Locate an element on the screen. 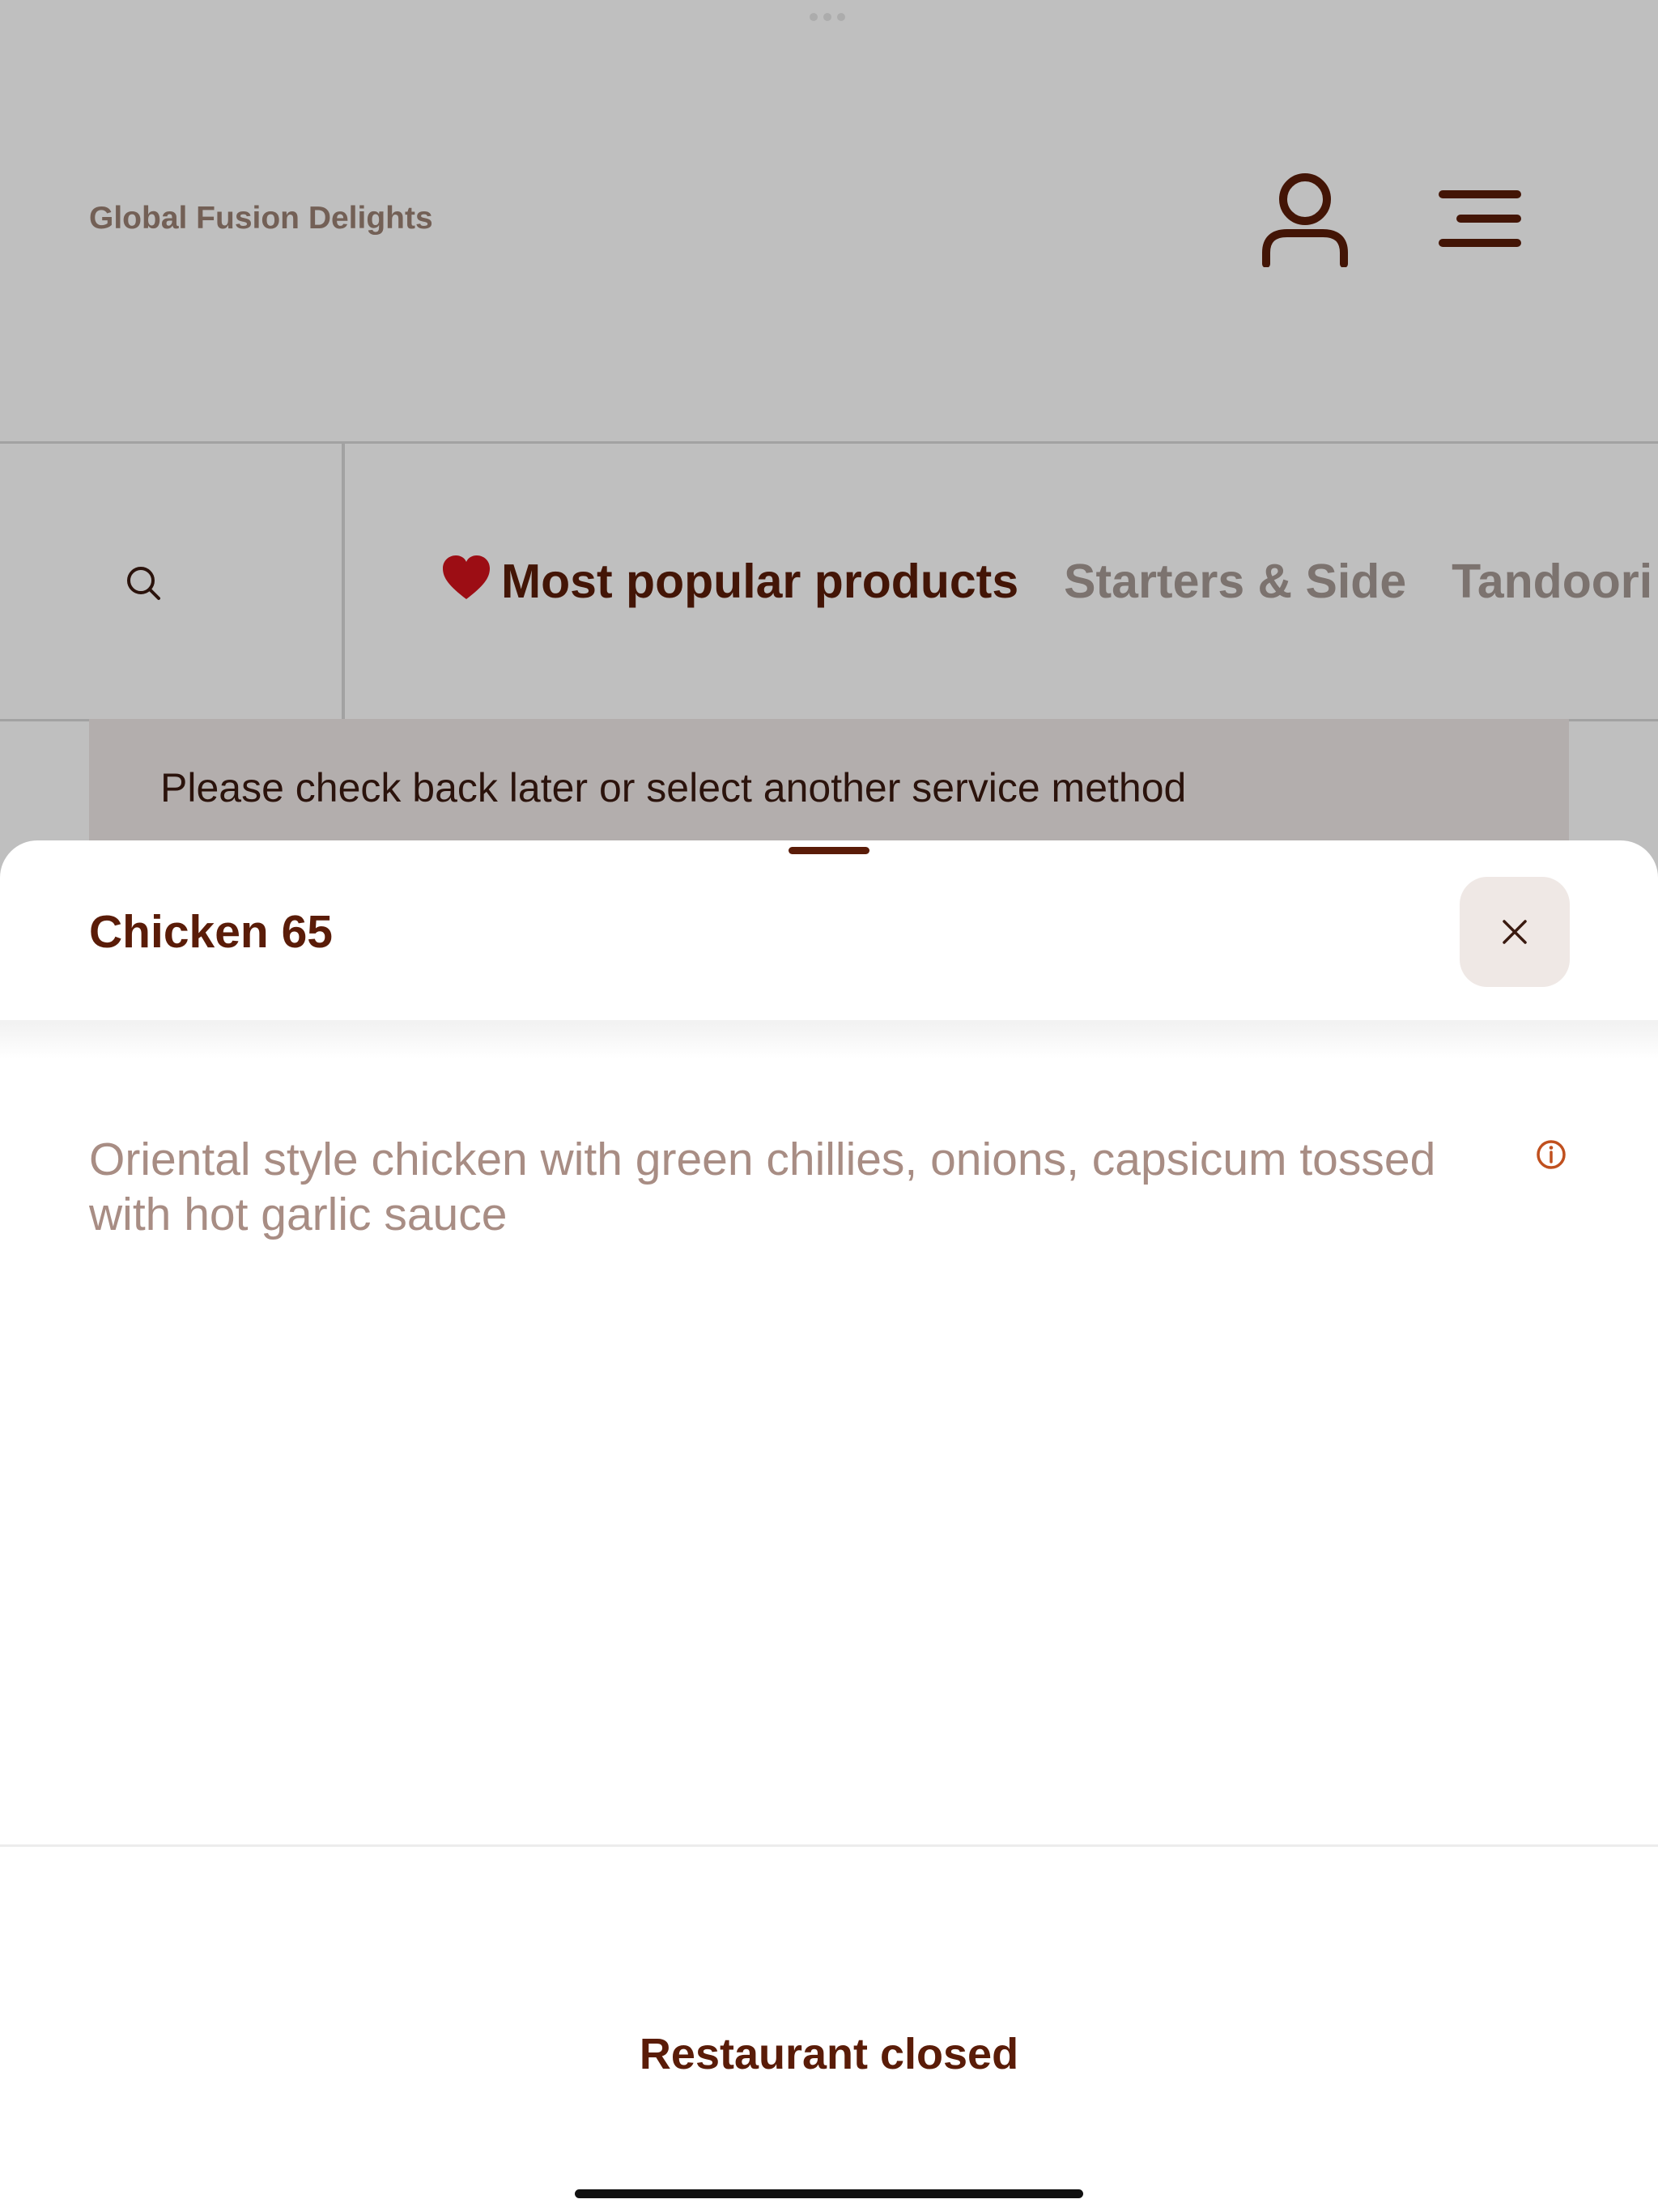 This screenshot has height=2212, width=1658. close-button is located at coordinates (1515, 932).